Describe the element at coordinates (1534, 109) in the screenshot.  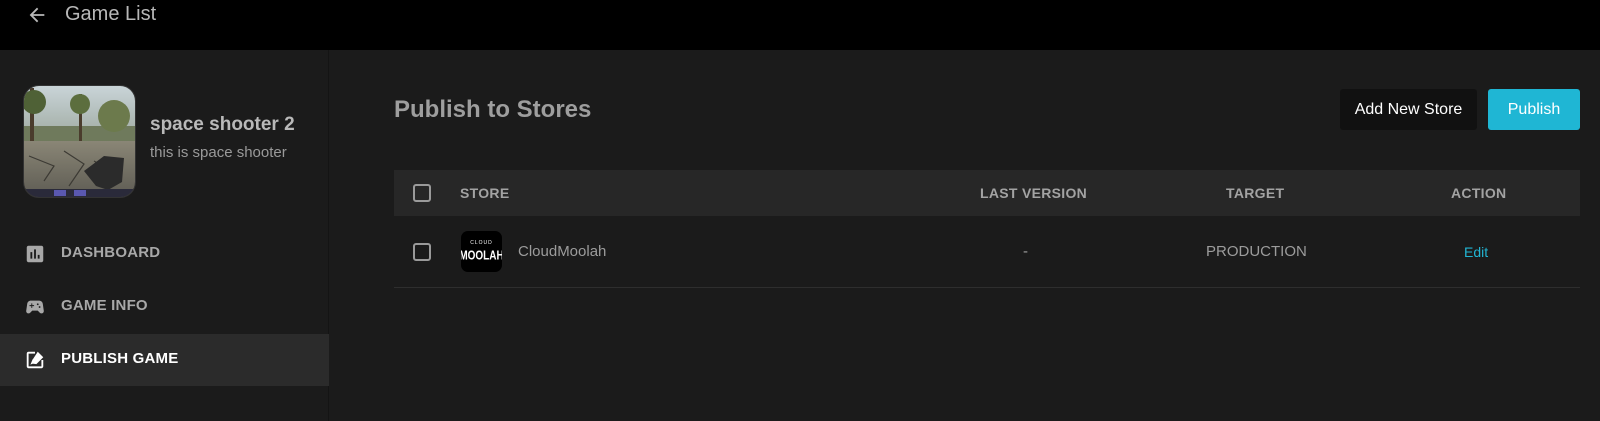
I see `publish-button: Publish` at that location.